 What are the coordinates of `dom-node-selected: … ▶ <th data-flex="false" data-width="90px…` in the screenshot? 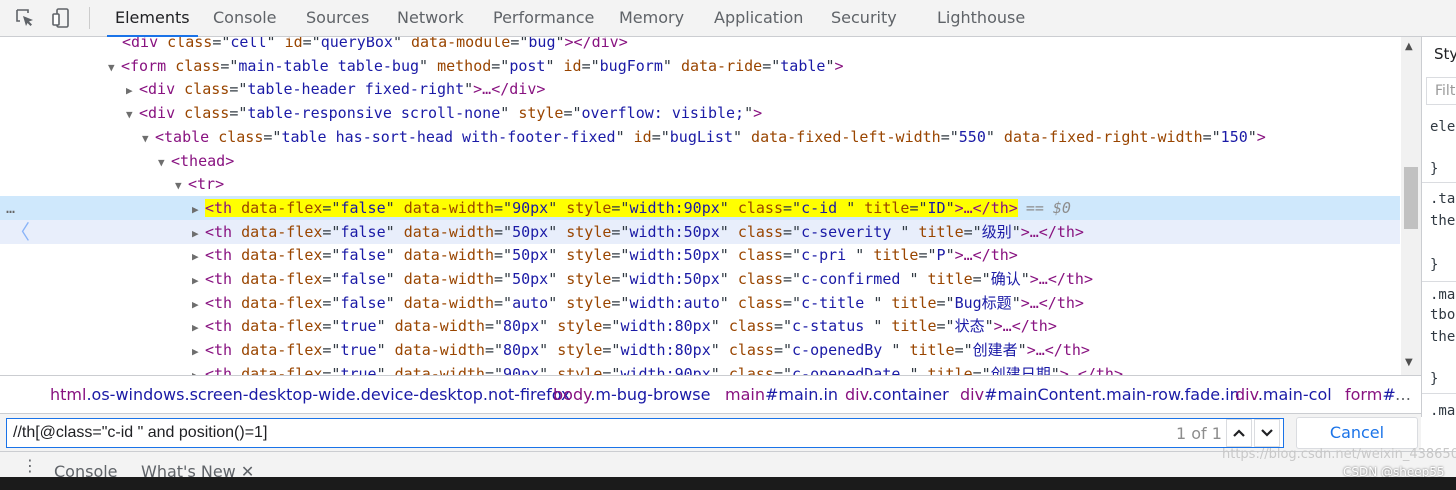 It's located at (700, 208).